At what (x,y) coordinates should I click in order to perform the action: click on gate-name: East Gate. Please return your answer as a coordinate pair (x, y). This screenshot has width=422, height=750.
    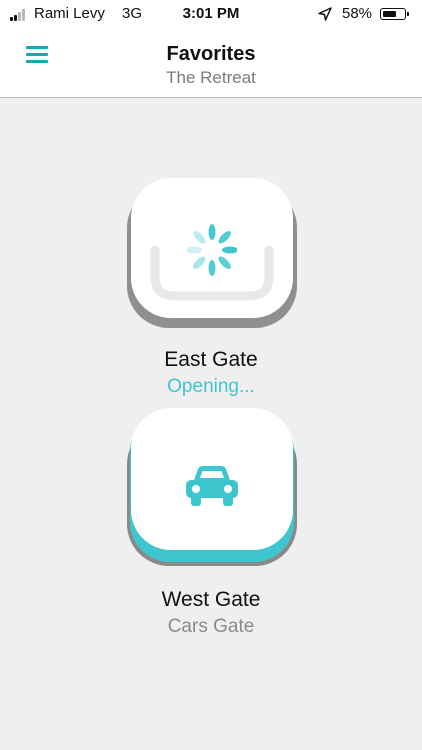
    Looking at the image, I should click on (211, 359).